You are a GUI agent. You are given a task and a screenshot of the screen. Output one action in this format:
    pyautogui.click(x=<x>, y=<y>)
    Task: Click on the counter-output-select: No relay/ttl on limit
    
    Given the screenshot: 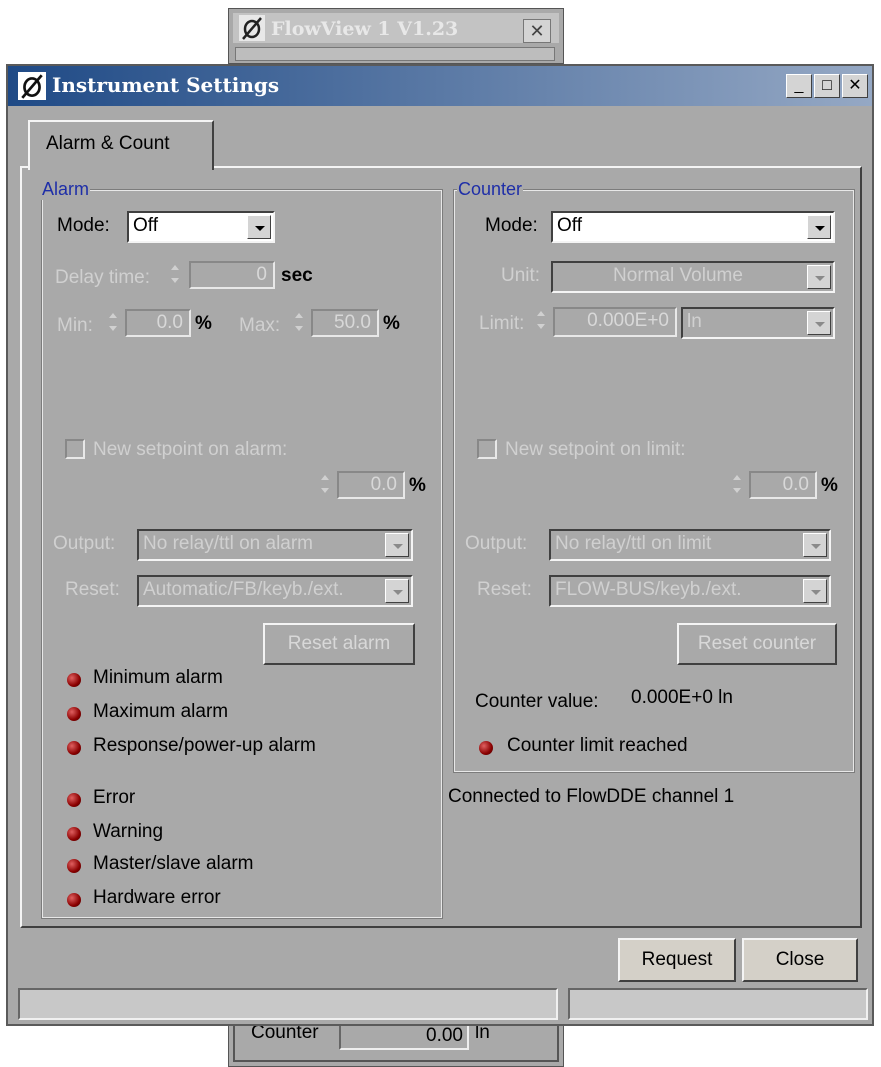 What is the action you would take?
    pyautogui.click(x=690, y=545)
    